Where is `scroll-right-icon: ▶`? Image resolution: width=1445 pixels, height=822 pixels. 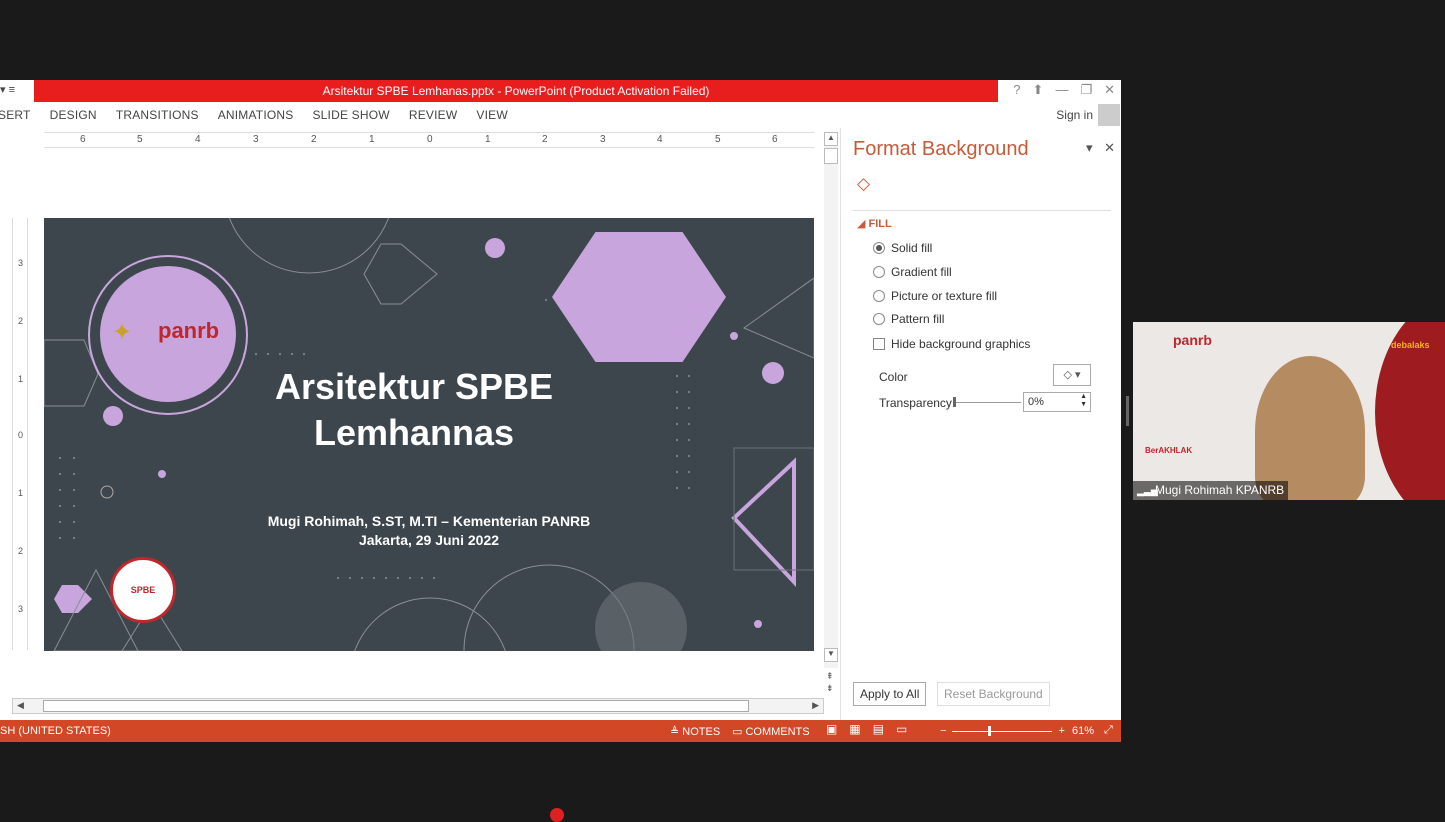 scroll-right-icon: ▶ is located at coordinates (815, 705).